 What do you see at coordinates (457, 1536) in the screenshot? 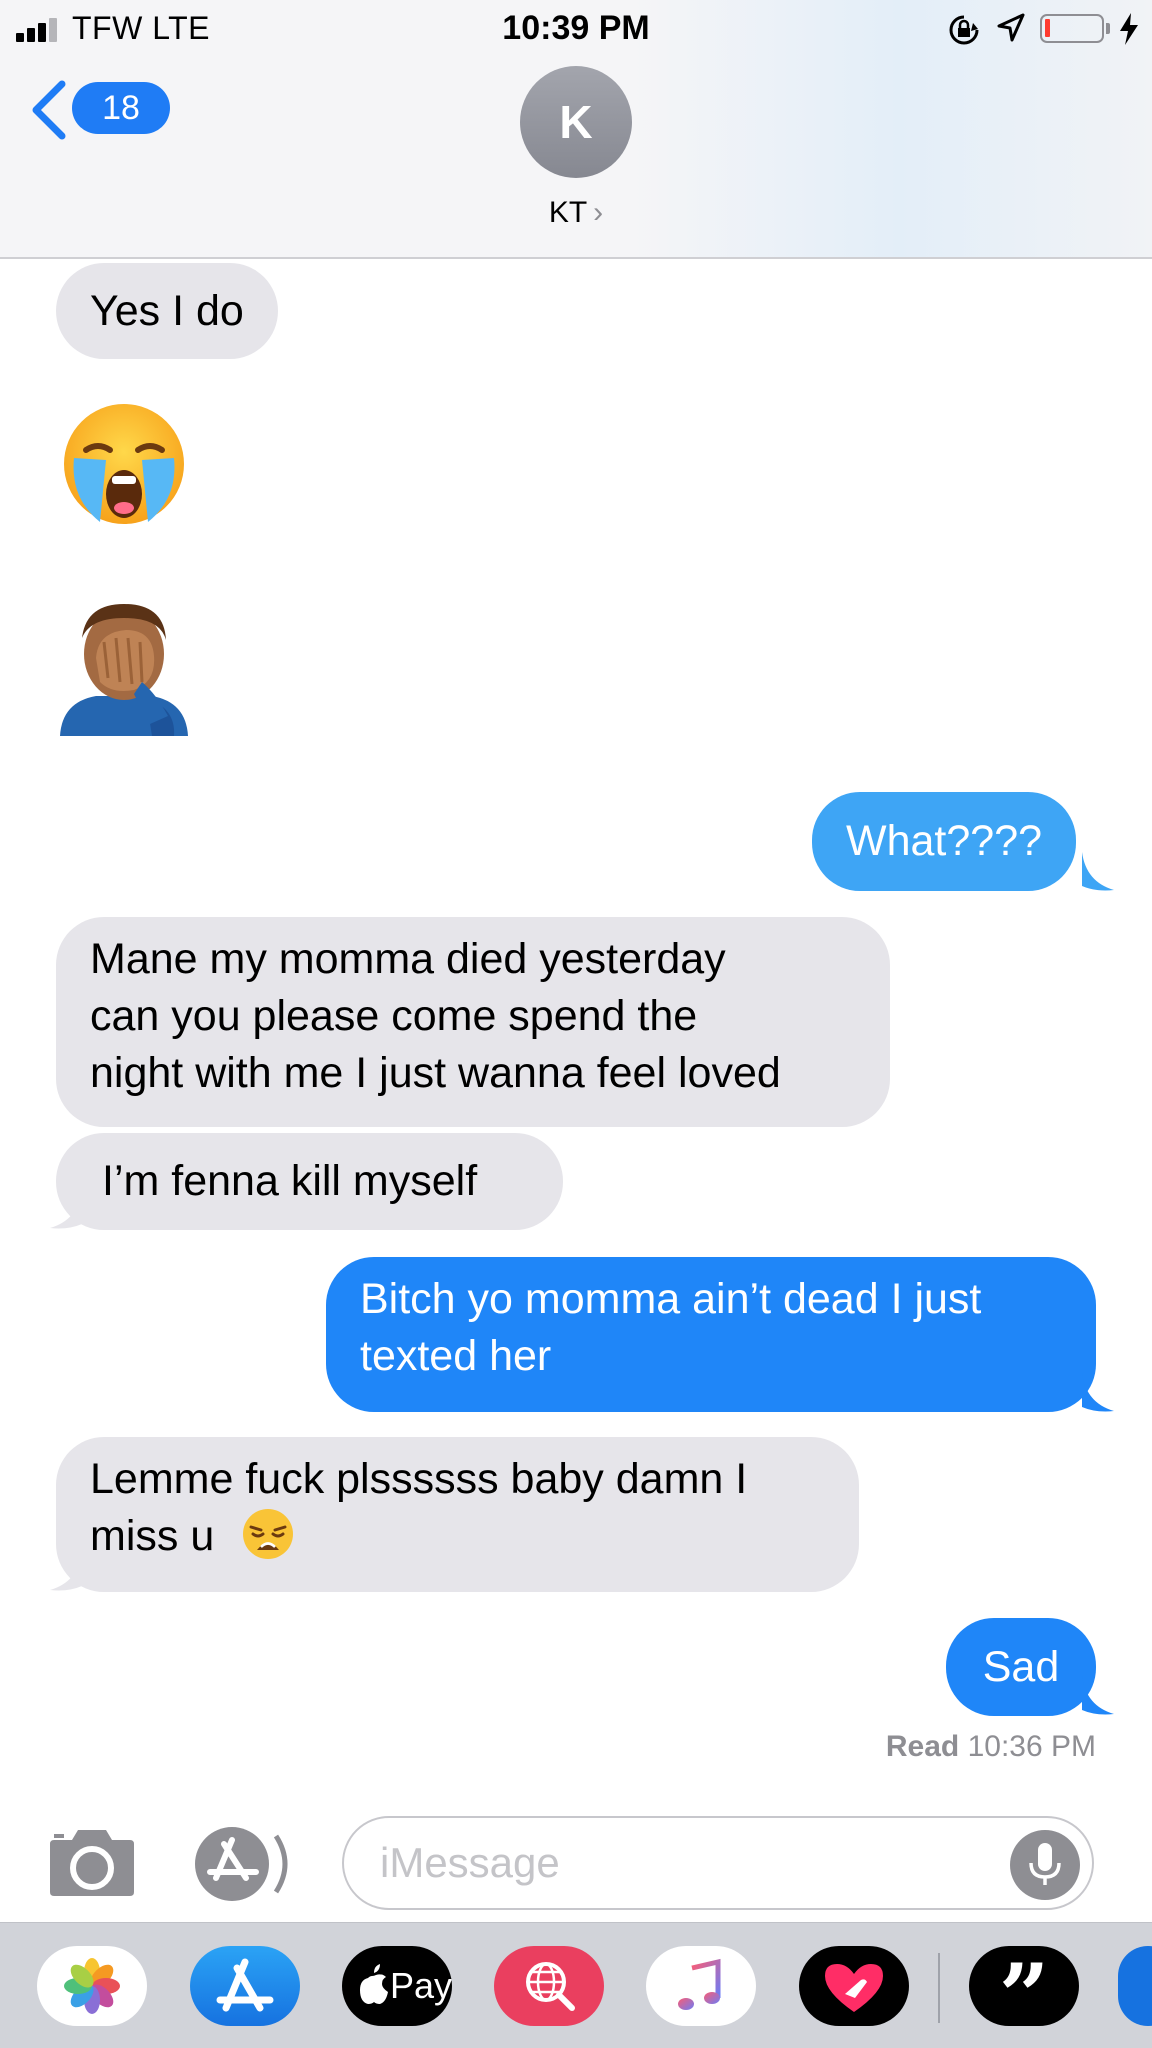
I see `message-line-with-emoji: miss u` at bounding box center [457, 1536].